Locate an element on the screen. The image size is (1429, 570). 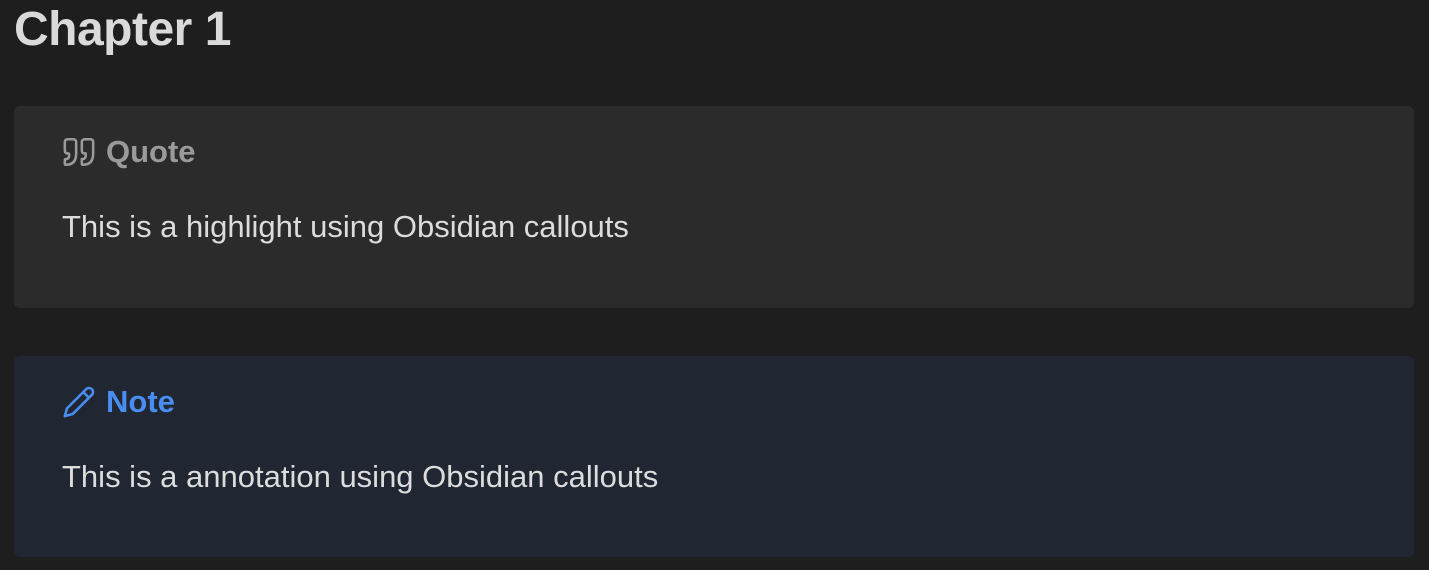
chapter-heading: Chapter 1 is located at coordinates (122, 29).